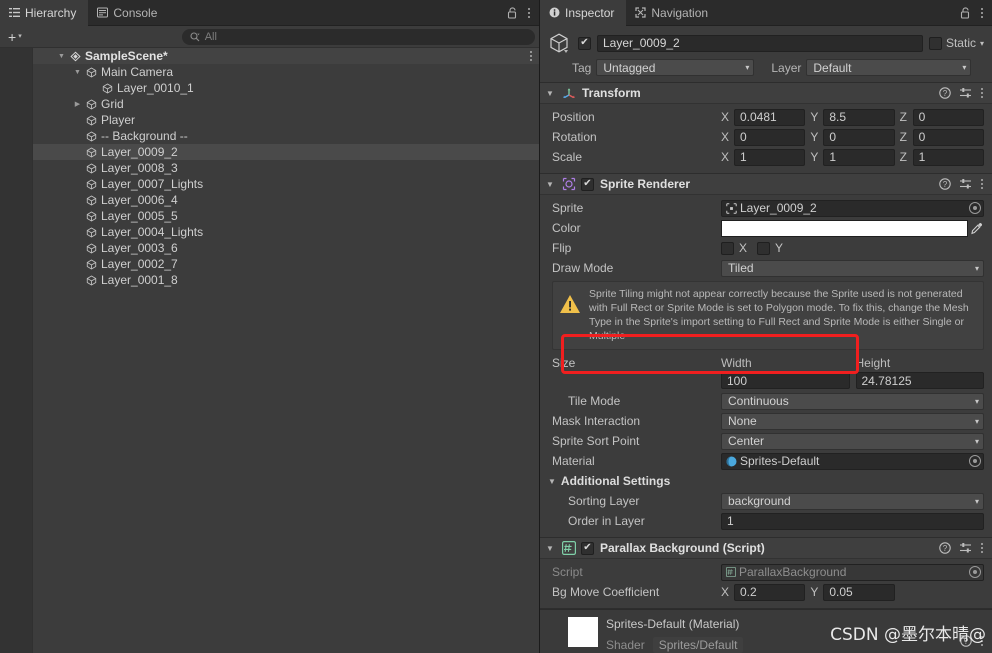  I want to click on hierarchy-item-label: Layer_0006_4, so click(139, 200).